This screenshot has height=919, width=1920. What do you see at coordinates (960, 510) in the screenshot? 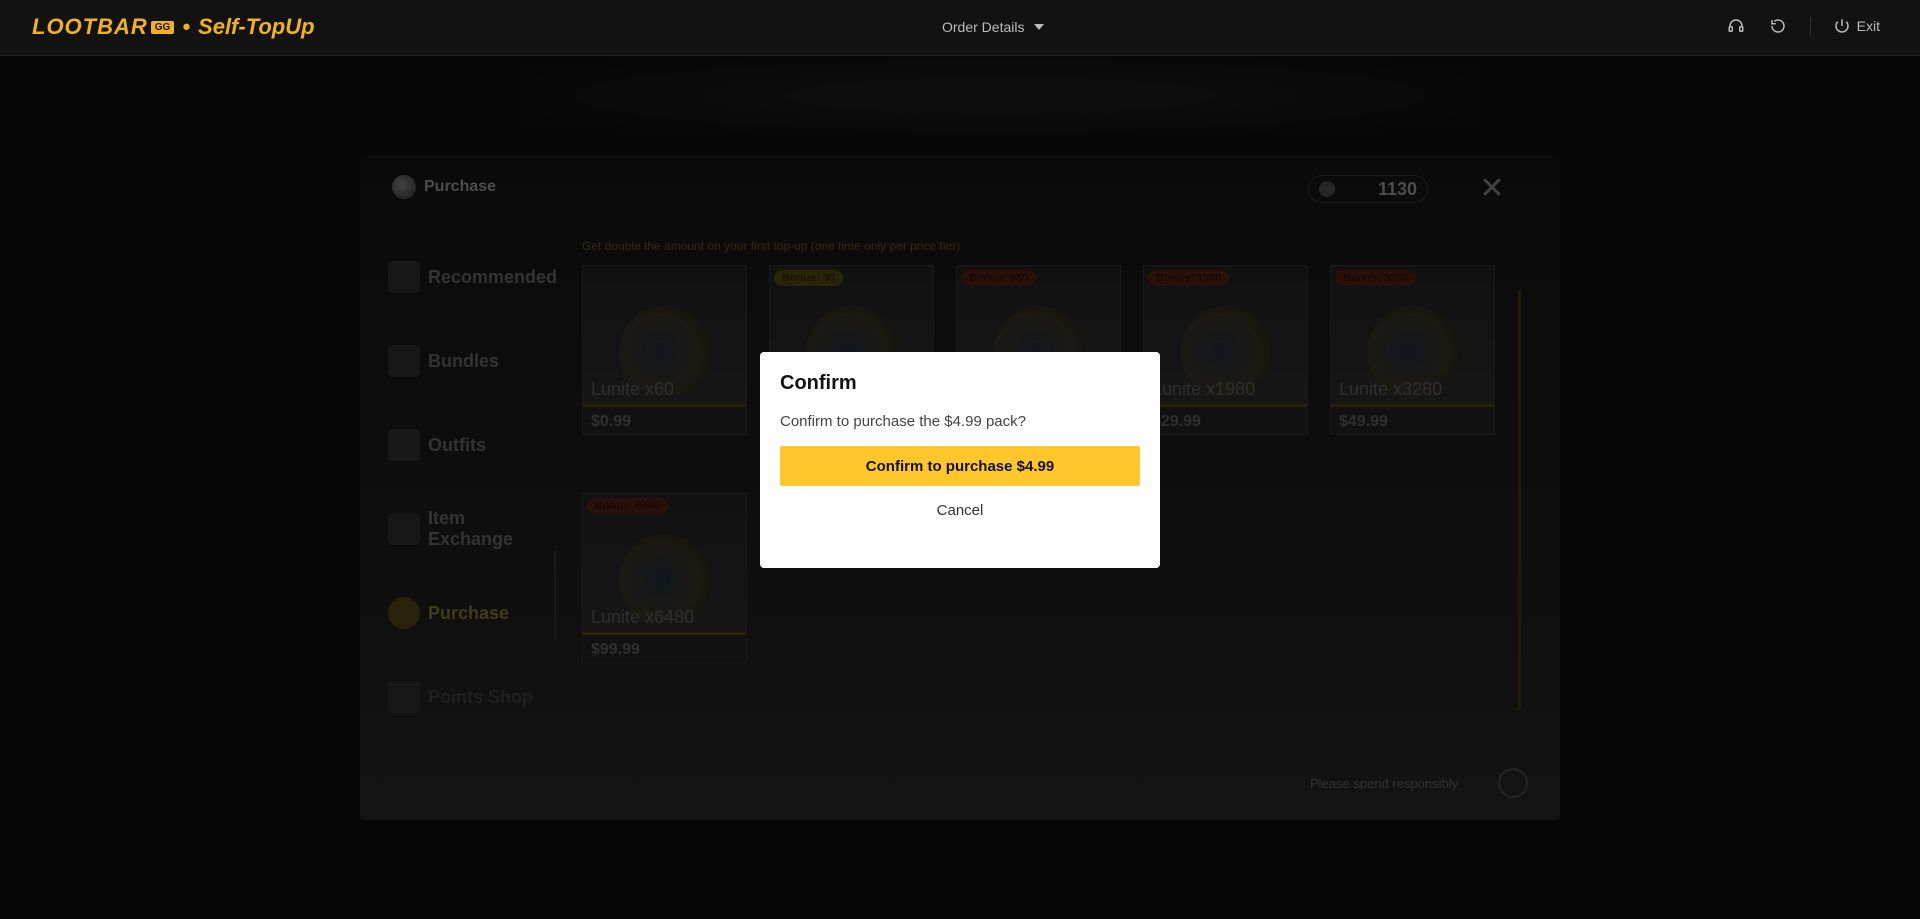
I see `cancel-button: Cancel` at bounding box center [960, 510].